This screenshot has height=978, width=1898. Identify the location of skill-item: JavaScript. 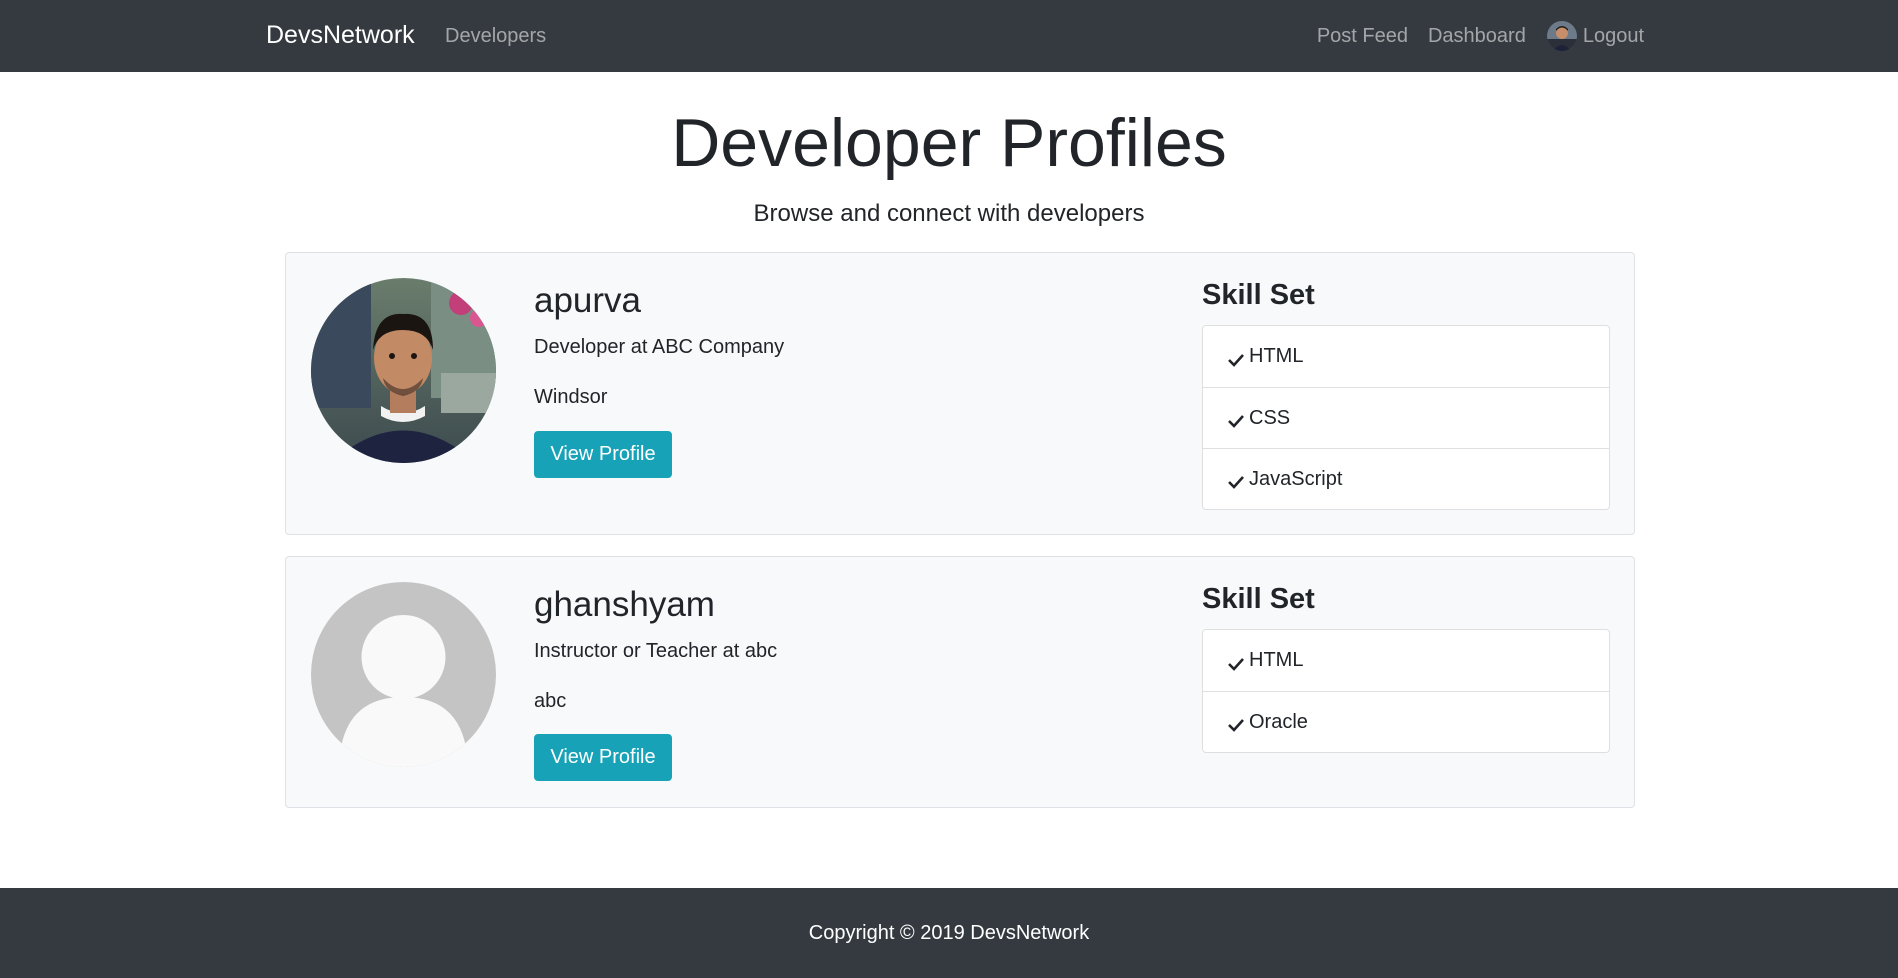
(1406, 478).